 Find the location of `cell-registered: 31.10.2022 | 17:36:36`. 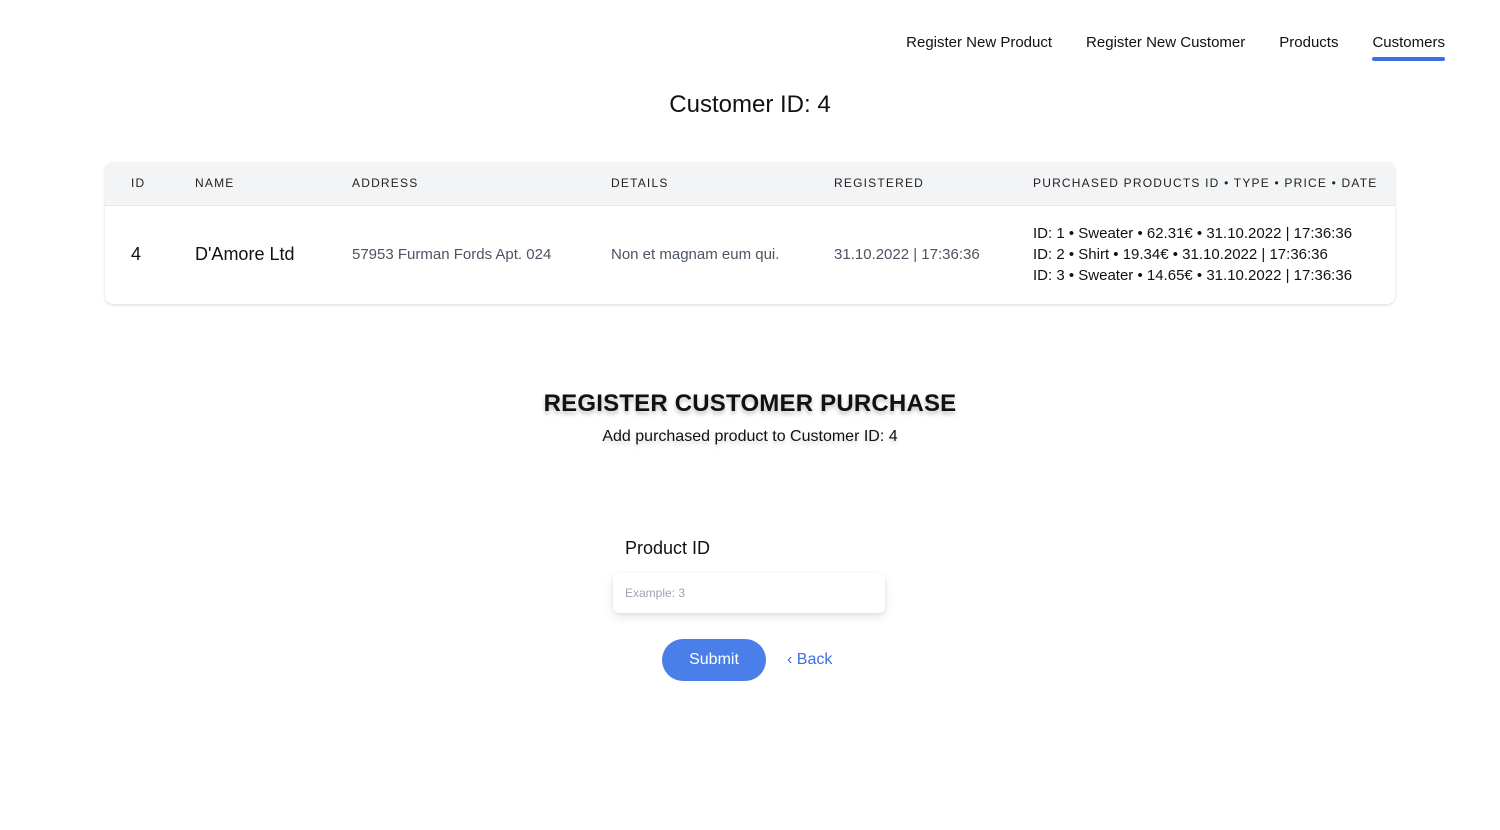

cell-registered: 31.10.2022 | 17:36:36 is located at coordinates (907, 255).